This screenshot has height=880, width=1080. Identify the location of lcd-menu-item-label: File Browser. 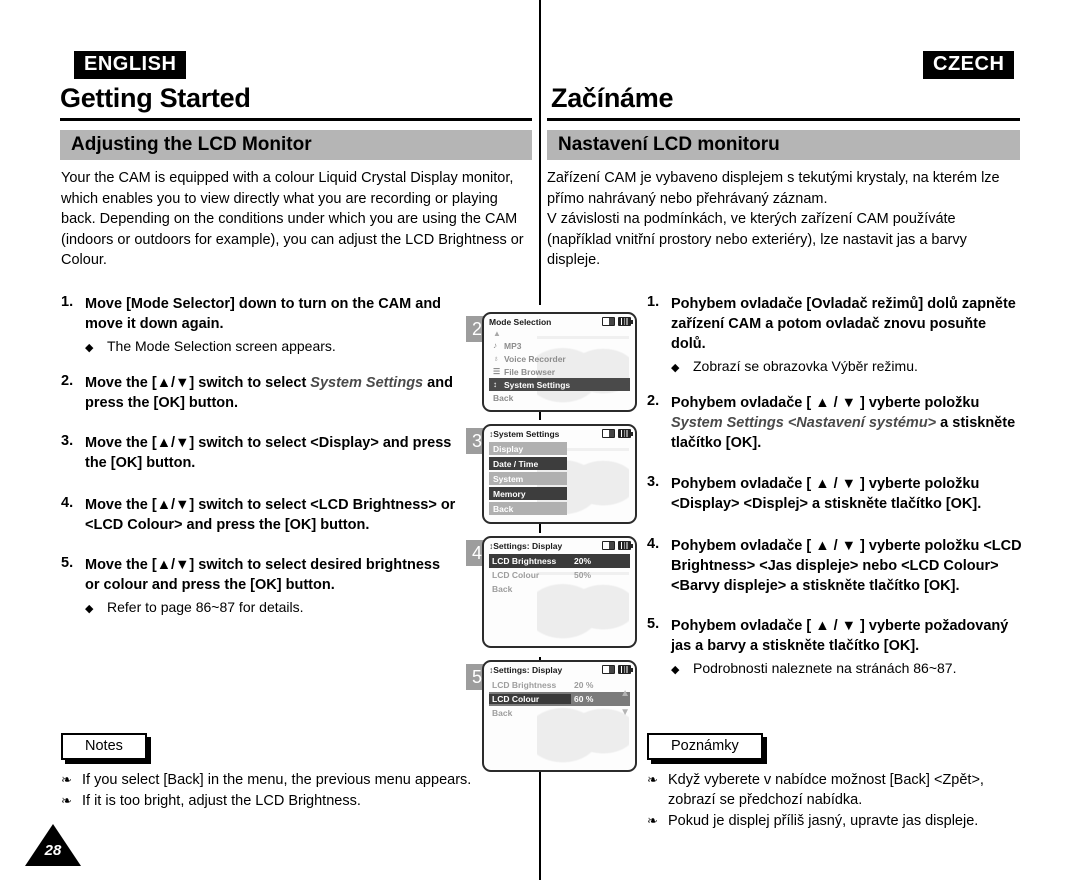
(530, 371).